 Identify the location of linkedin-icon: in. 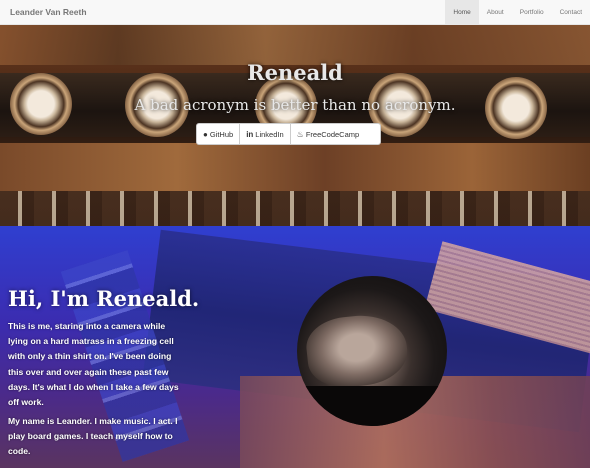
(250, 134).